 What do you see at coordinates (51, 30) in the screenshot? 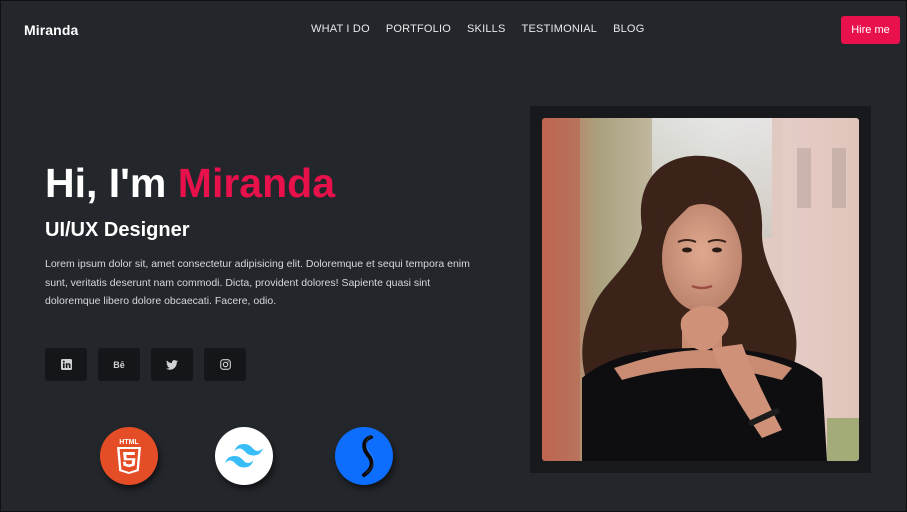
I see `brand-logo: Miranda` at bounding box center [51, 30].